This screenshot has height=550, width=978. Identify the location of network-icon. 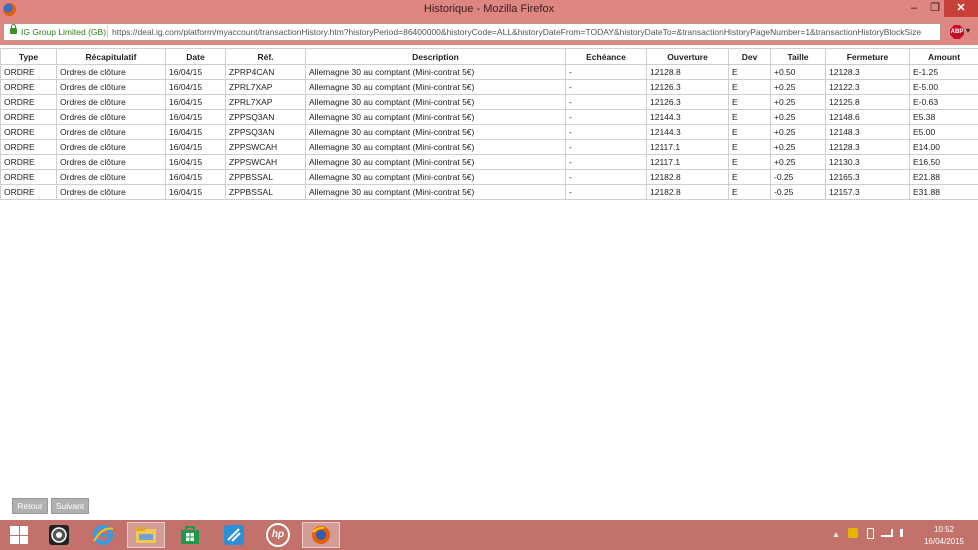
(887, 533).